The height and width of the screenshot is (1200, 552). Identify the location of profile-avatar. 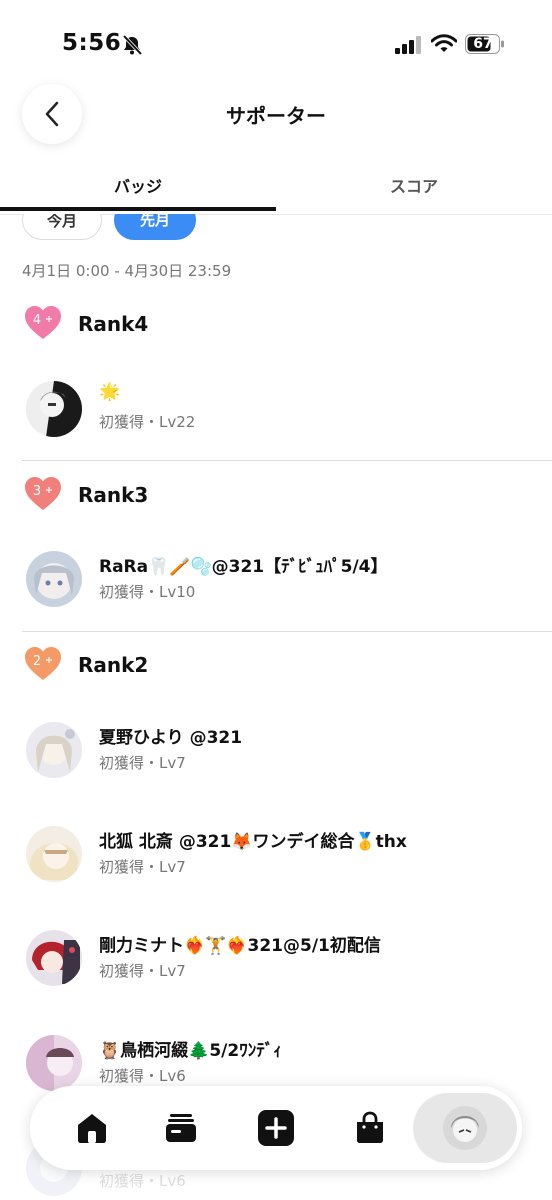
(465, 1128).